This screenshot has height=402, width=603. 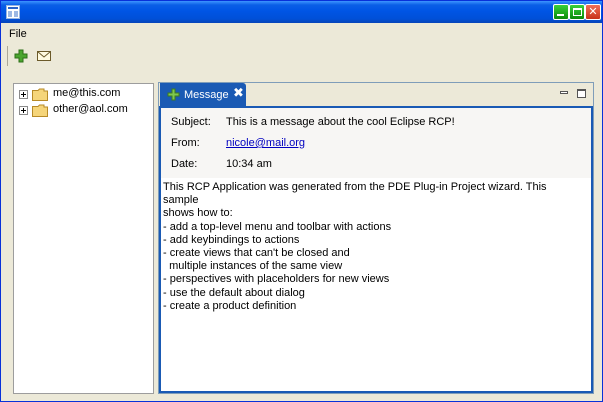 What do you see at coordinates (581, 93) in the screenshot?
I see `view-maximize-icon` at bounding box center [581, 93].